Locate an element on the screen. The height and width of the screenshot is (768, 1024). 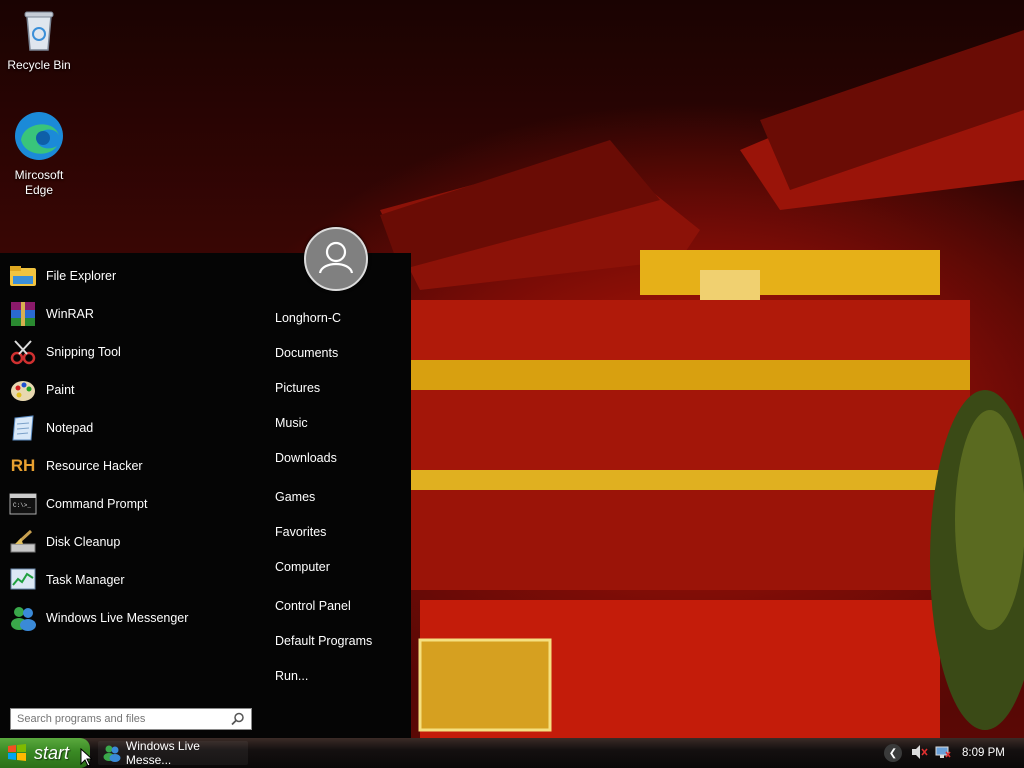
paint-palette-icon is located at coordinates (23, 390).